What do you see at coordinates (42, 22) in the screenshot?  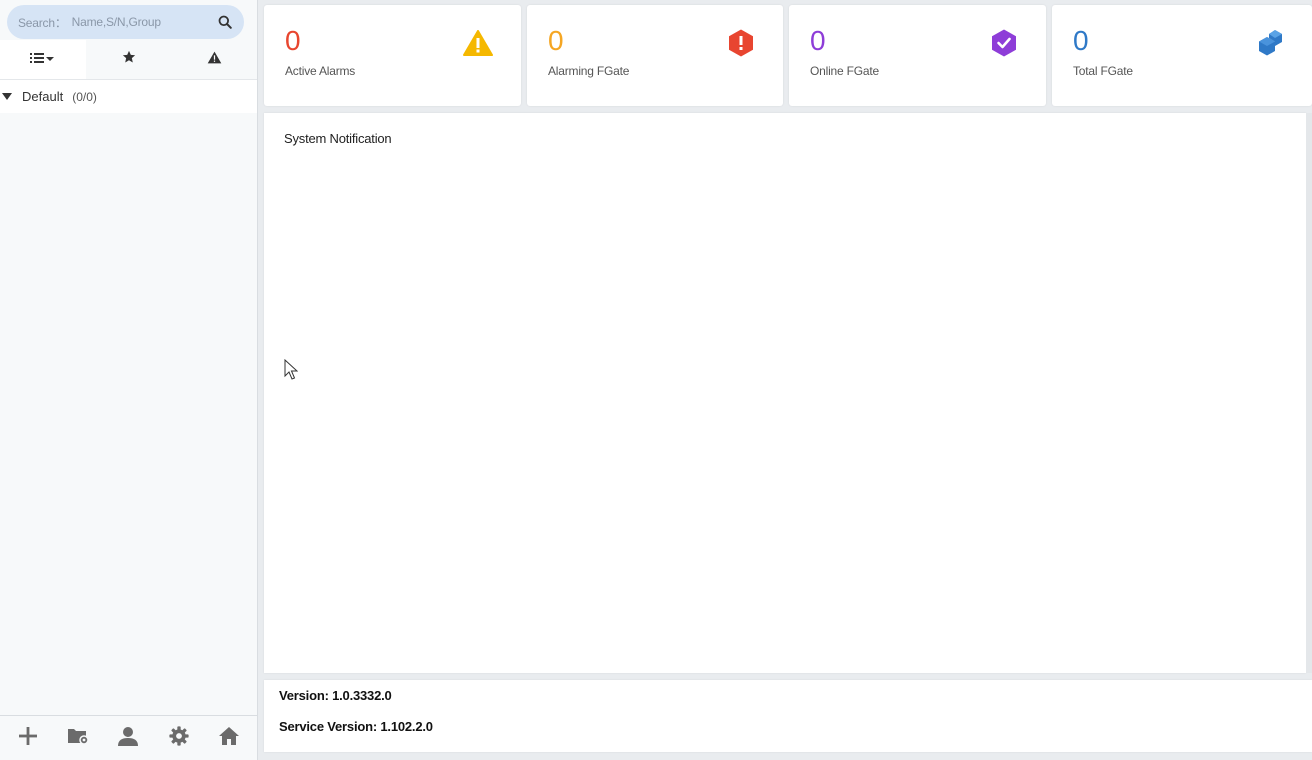 I see `search-label: Search：` at bounding box center [42, 22].